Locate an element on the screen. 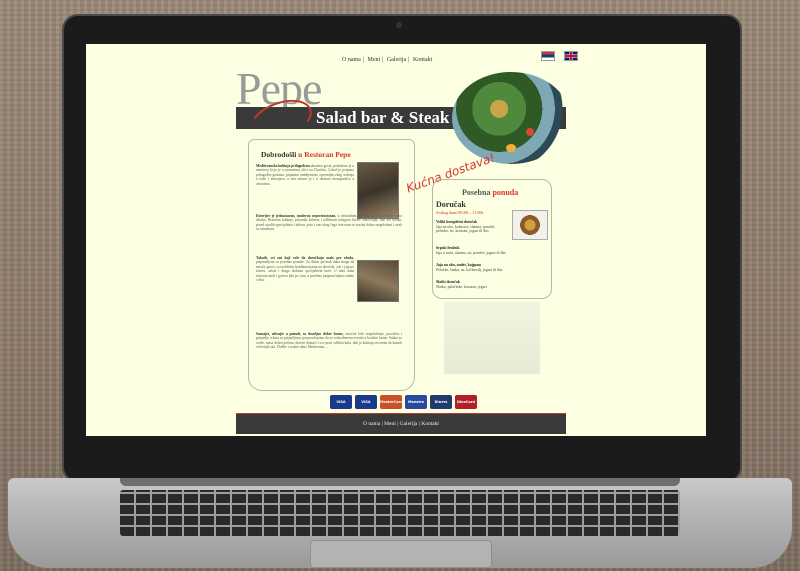 The image size is (800, 571). footer-nav: O nama | Meni | Galerija | Kontakt is located at coordinates (401, 424).